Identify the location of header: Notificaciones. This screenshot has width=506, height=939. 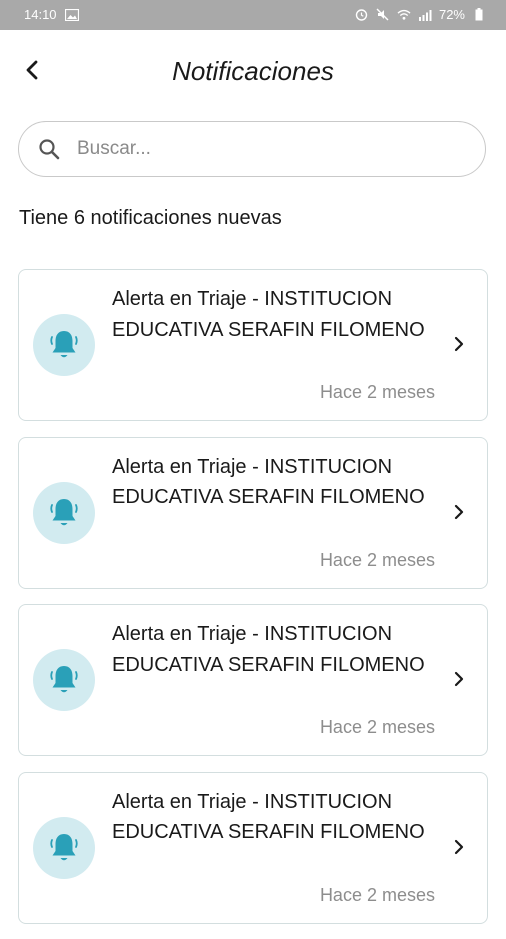
(253, 73).